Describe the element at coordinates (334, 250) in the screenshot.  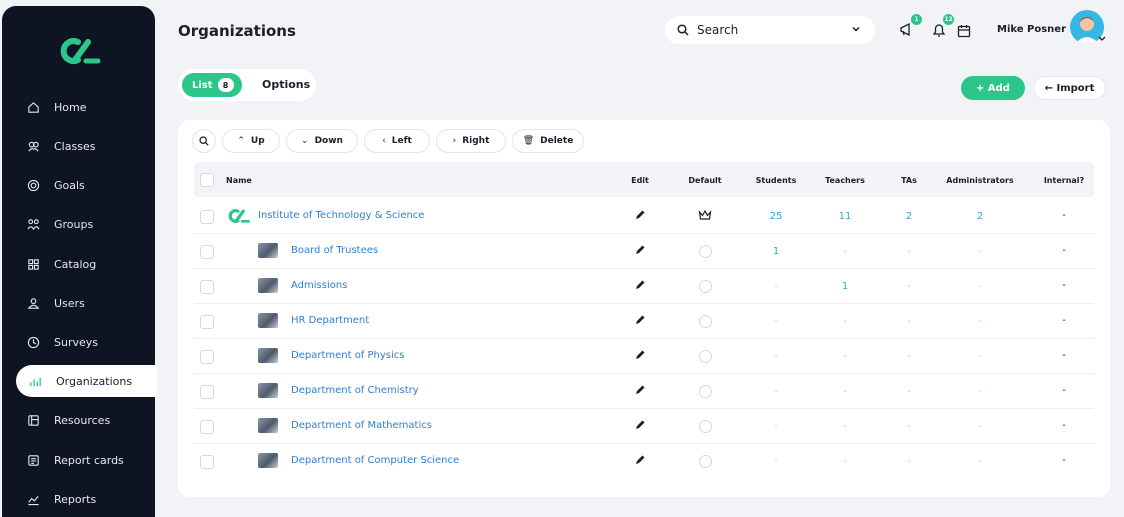
I see `organization-name-link: Board of Trustees` at that location.